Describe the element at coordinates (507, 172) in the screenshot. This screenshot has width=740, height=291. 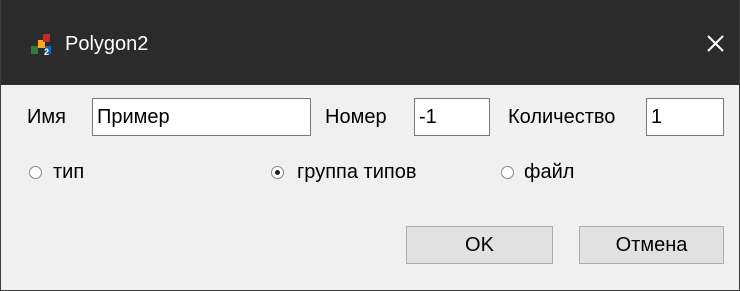
I see `radio-file` at that location.